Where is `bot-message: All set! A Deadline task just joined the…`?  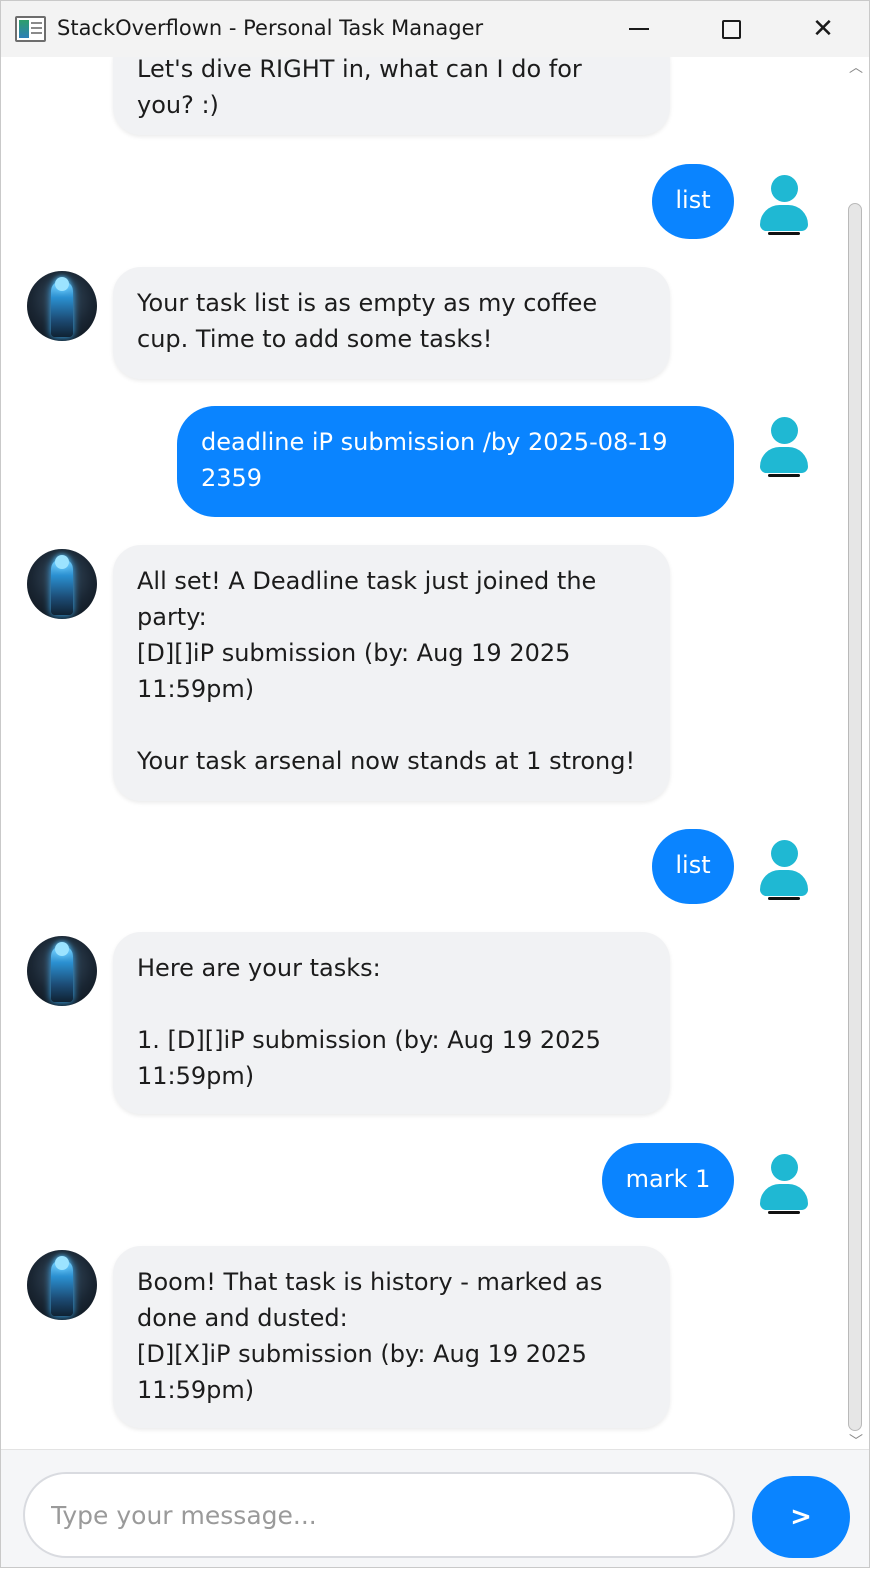
bot-message: All set! A Deadline task just joined the… is located at coordinates (391, 673).